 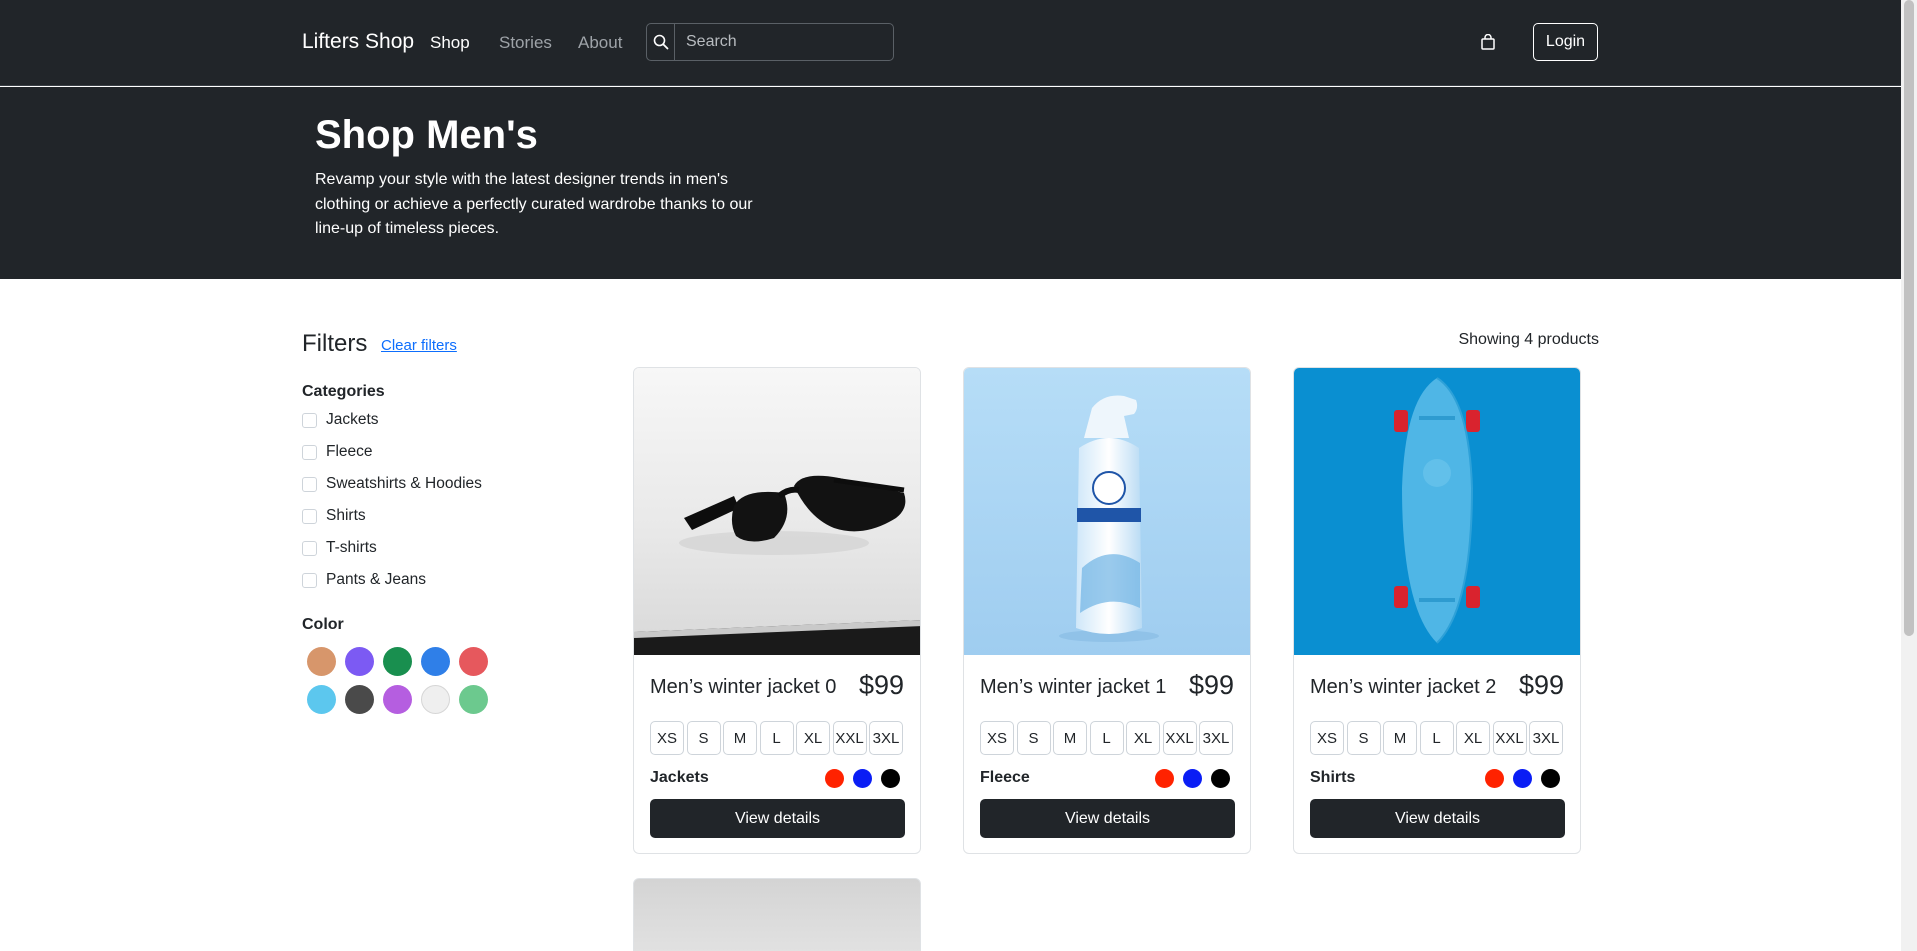 I want to click on search-input, so click(x=784, y=42).